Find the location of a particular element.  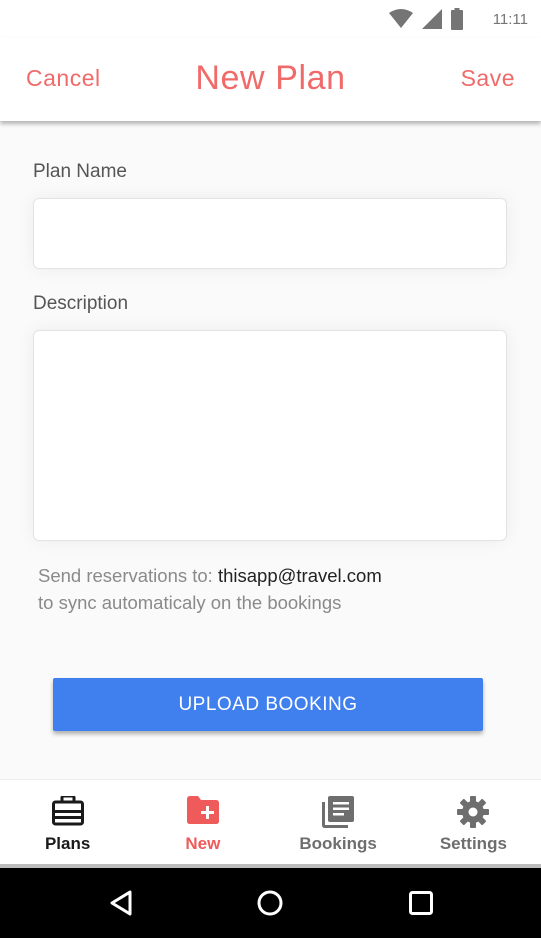

plan-name-label: Plan Name is located at coordinates (80, 171).